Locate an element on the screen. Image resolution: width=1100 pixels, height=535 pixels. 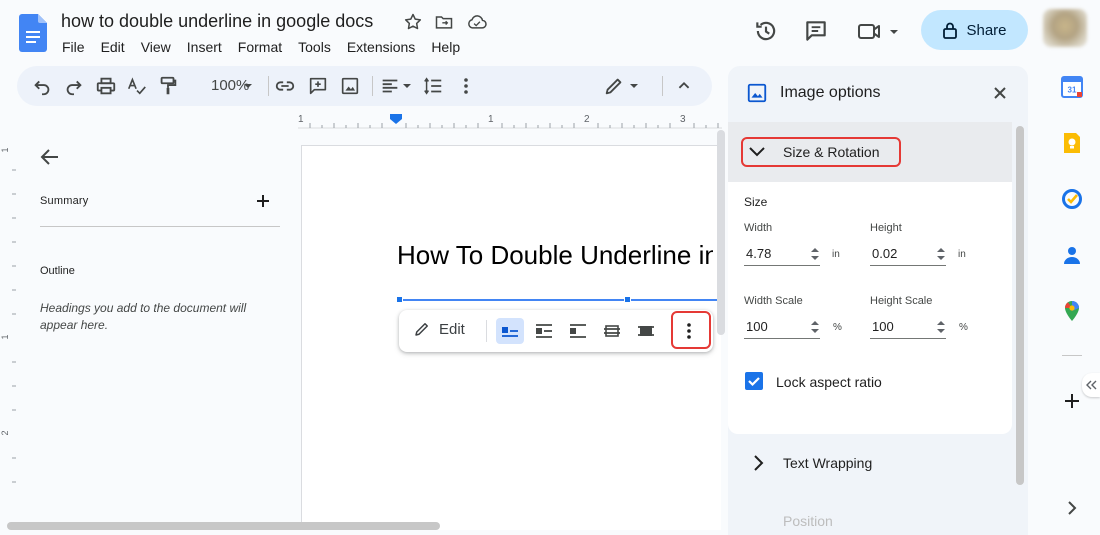
avatar is located at coordinates (1065, 28).